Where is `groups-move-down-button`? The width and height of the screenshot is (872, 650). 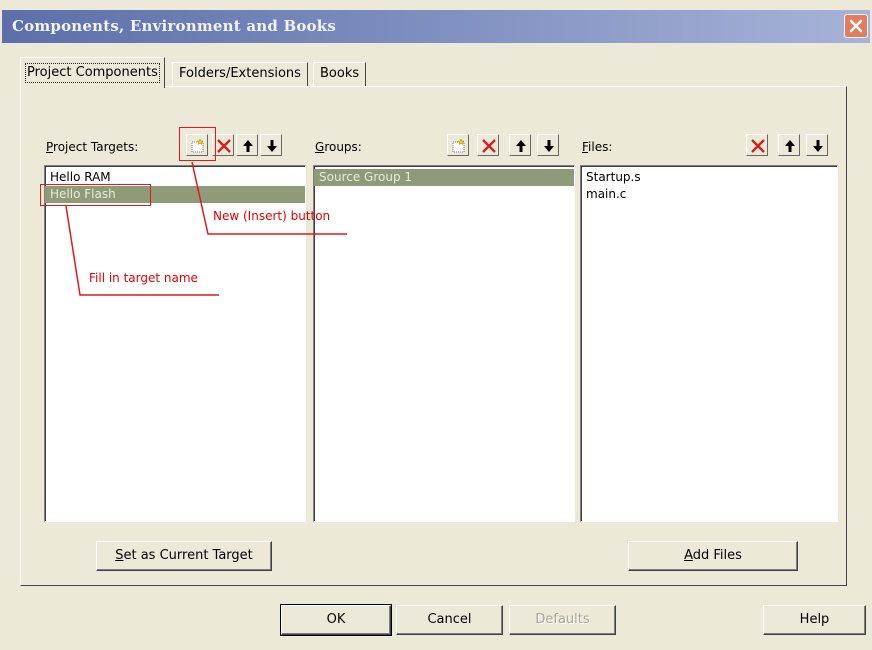 groups-move-down-button is located at coordinates (548, 145).